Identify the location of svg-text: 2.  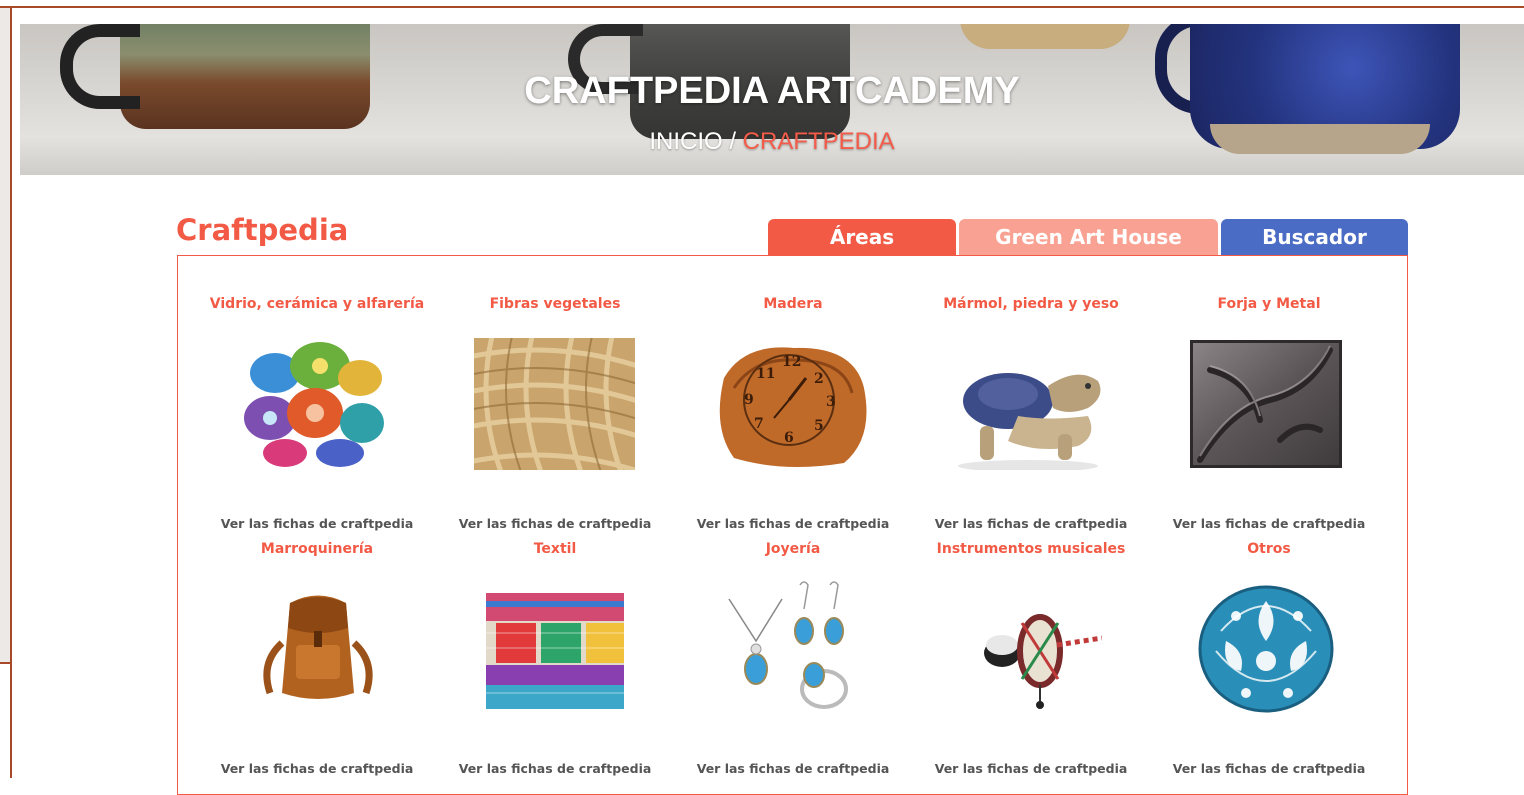
(819, 379).